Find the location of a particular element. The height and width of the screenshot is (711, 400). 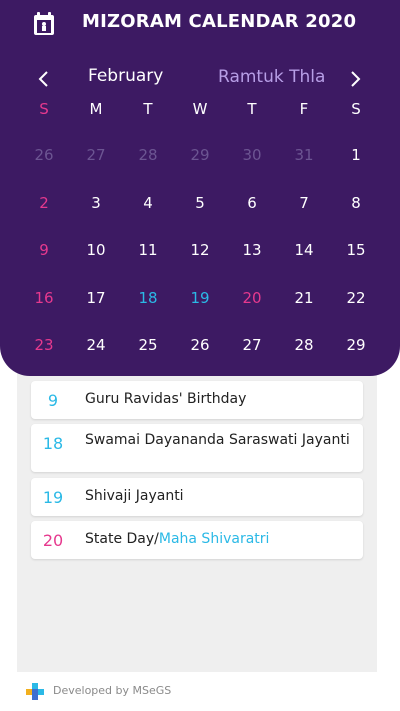

event-item: 20 State Day/Maha Shivaratri is located at coordinates (197, 540).